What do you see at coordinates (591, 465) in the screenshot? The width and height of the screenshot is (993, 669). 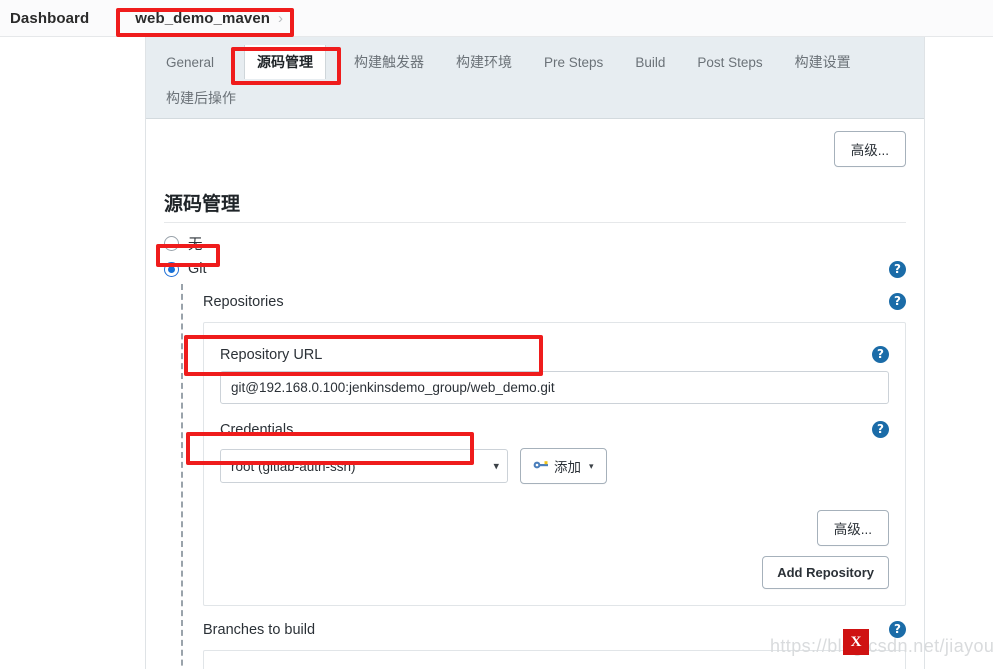 I see `chevron-down-icon-add: ▾` at bounding box center [591, 465].